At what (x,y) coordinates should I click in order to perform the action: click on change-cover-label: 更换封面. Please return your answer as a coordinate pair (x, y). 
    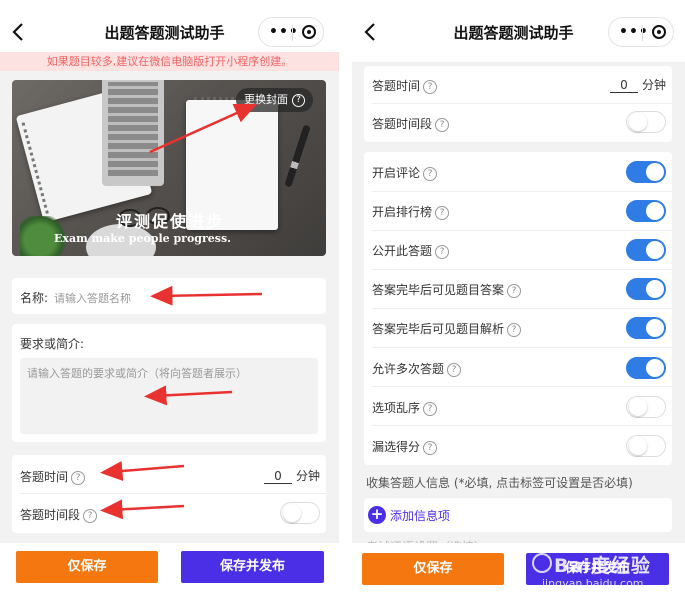
    Looking at the image, I should click on (266, 99).